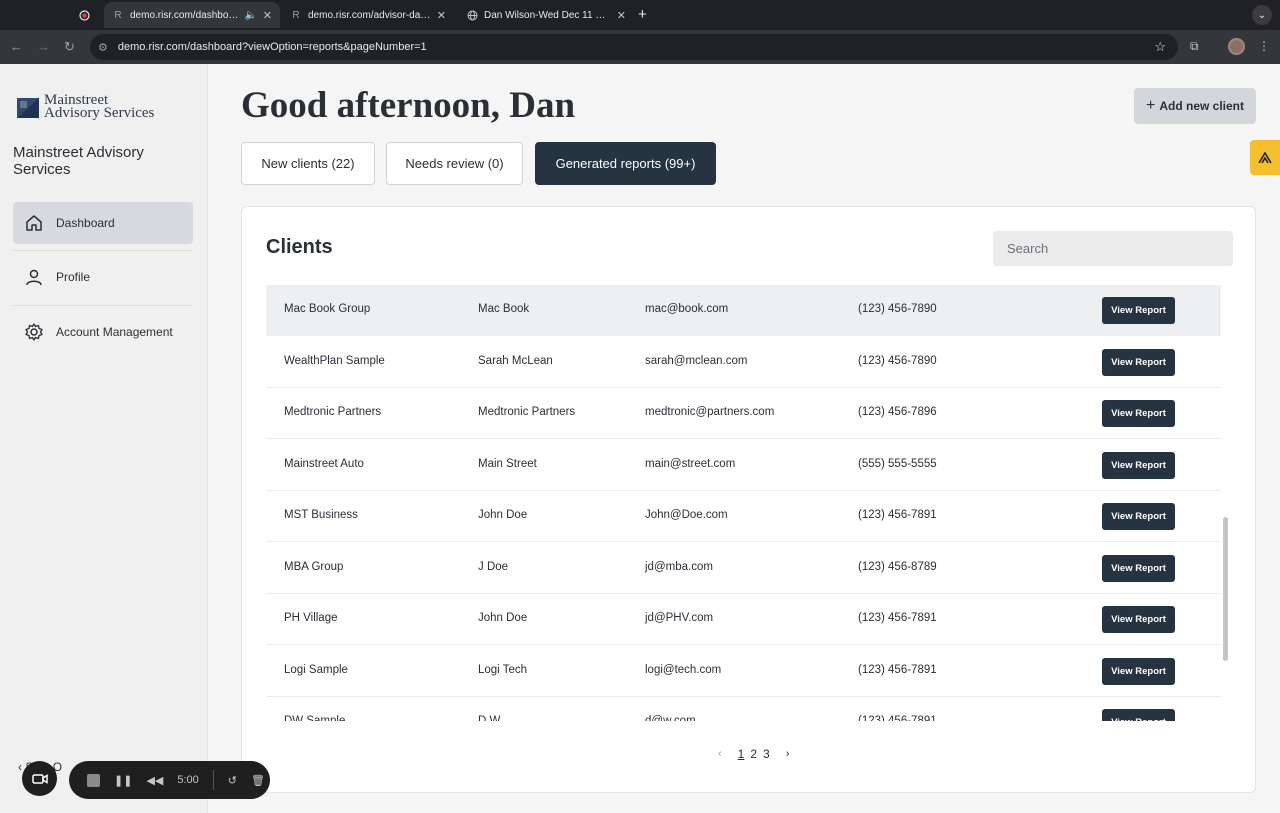  Describe the element at coordinates (489, 718) in the screenshot. I see `contact-cell: D W` at that location.